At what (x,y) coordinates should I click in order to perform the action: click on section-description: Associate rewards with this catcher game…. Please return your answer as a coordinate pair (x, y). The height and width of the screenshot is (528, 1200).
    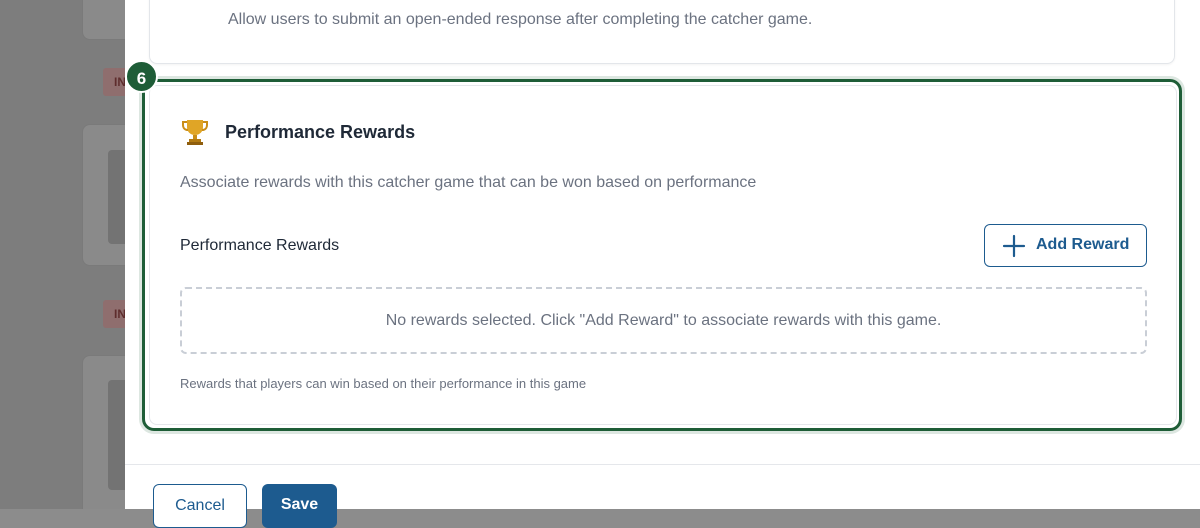
    Looking at the image, I should click on (468, 182).